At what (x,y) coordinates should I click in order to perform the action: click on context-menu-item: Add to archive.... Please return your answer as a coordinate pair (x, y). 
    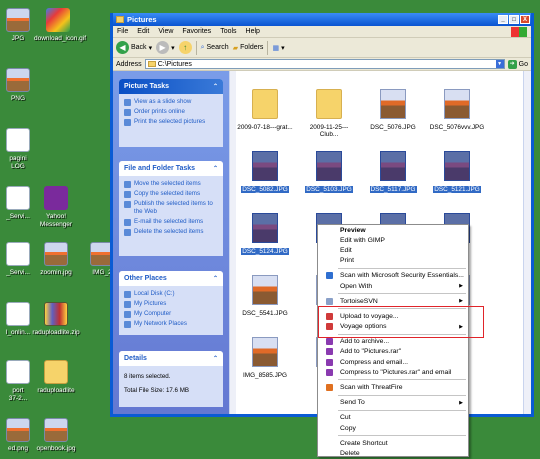
    Looking at the image, I should click on (393, 342).